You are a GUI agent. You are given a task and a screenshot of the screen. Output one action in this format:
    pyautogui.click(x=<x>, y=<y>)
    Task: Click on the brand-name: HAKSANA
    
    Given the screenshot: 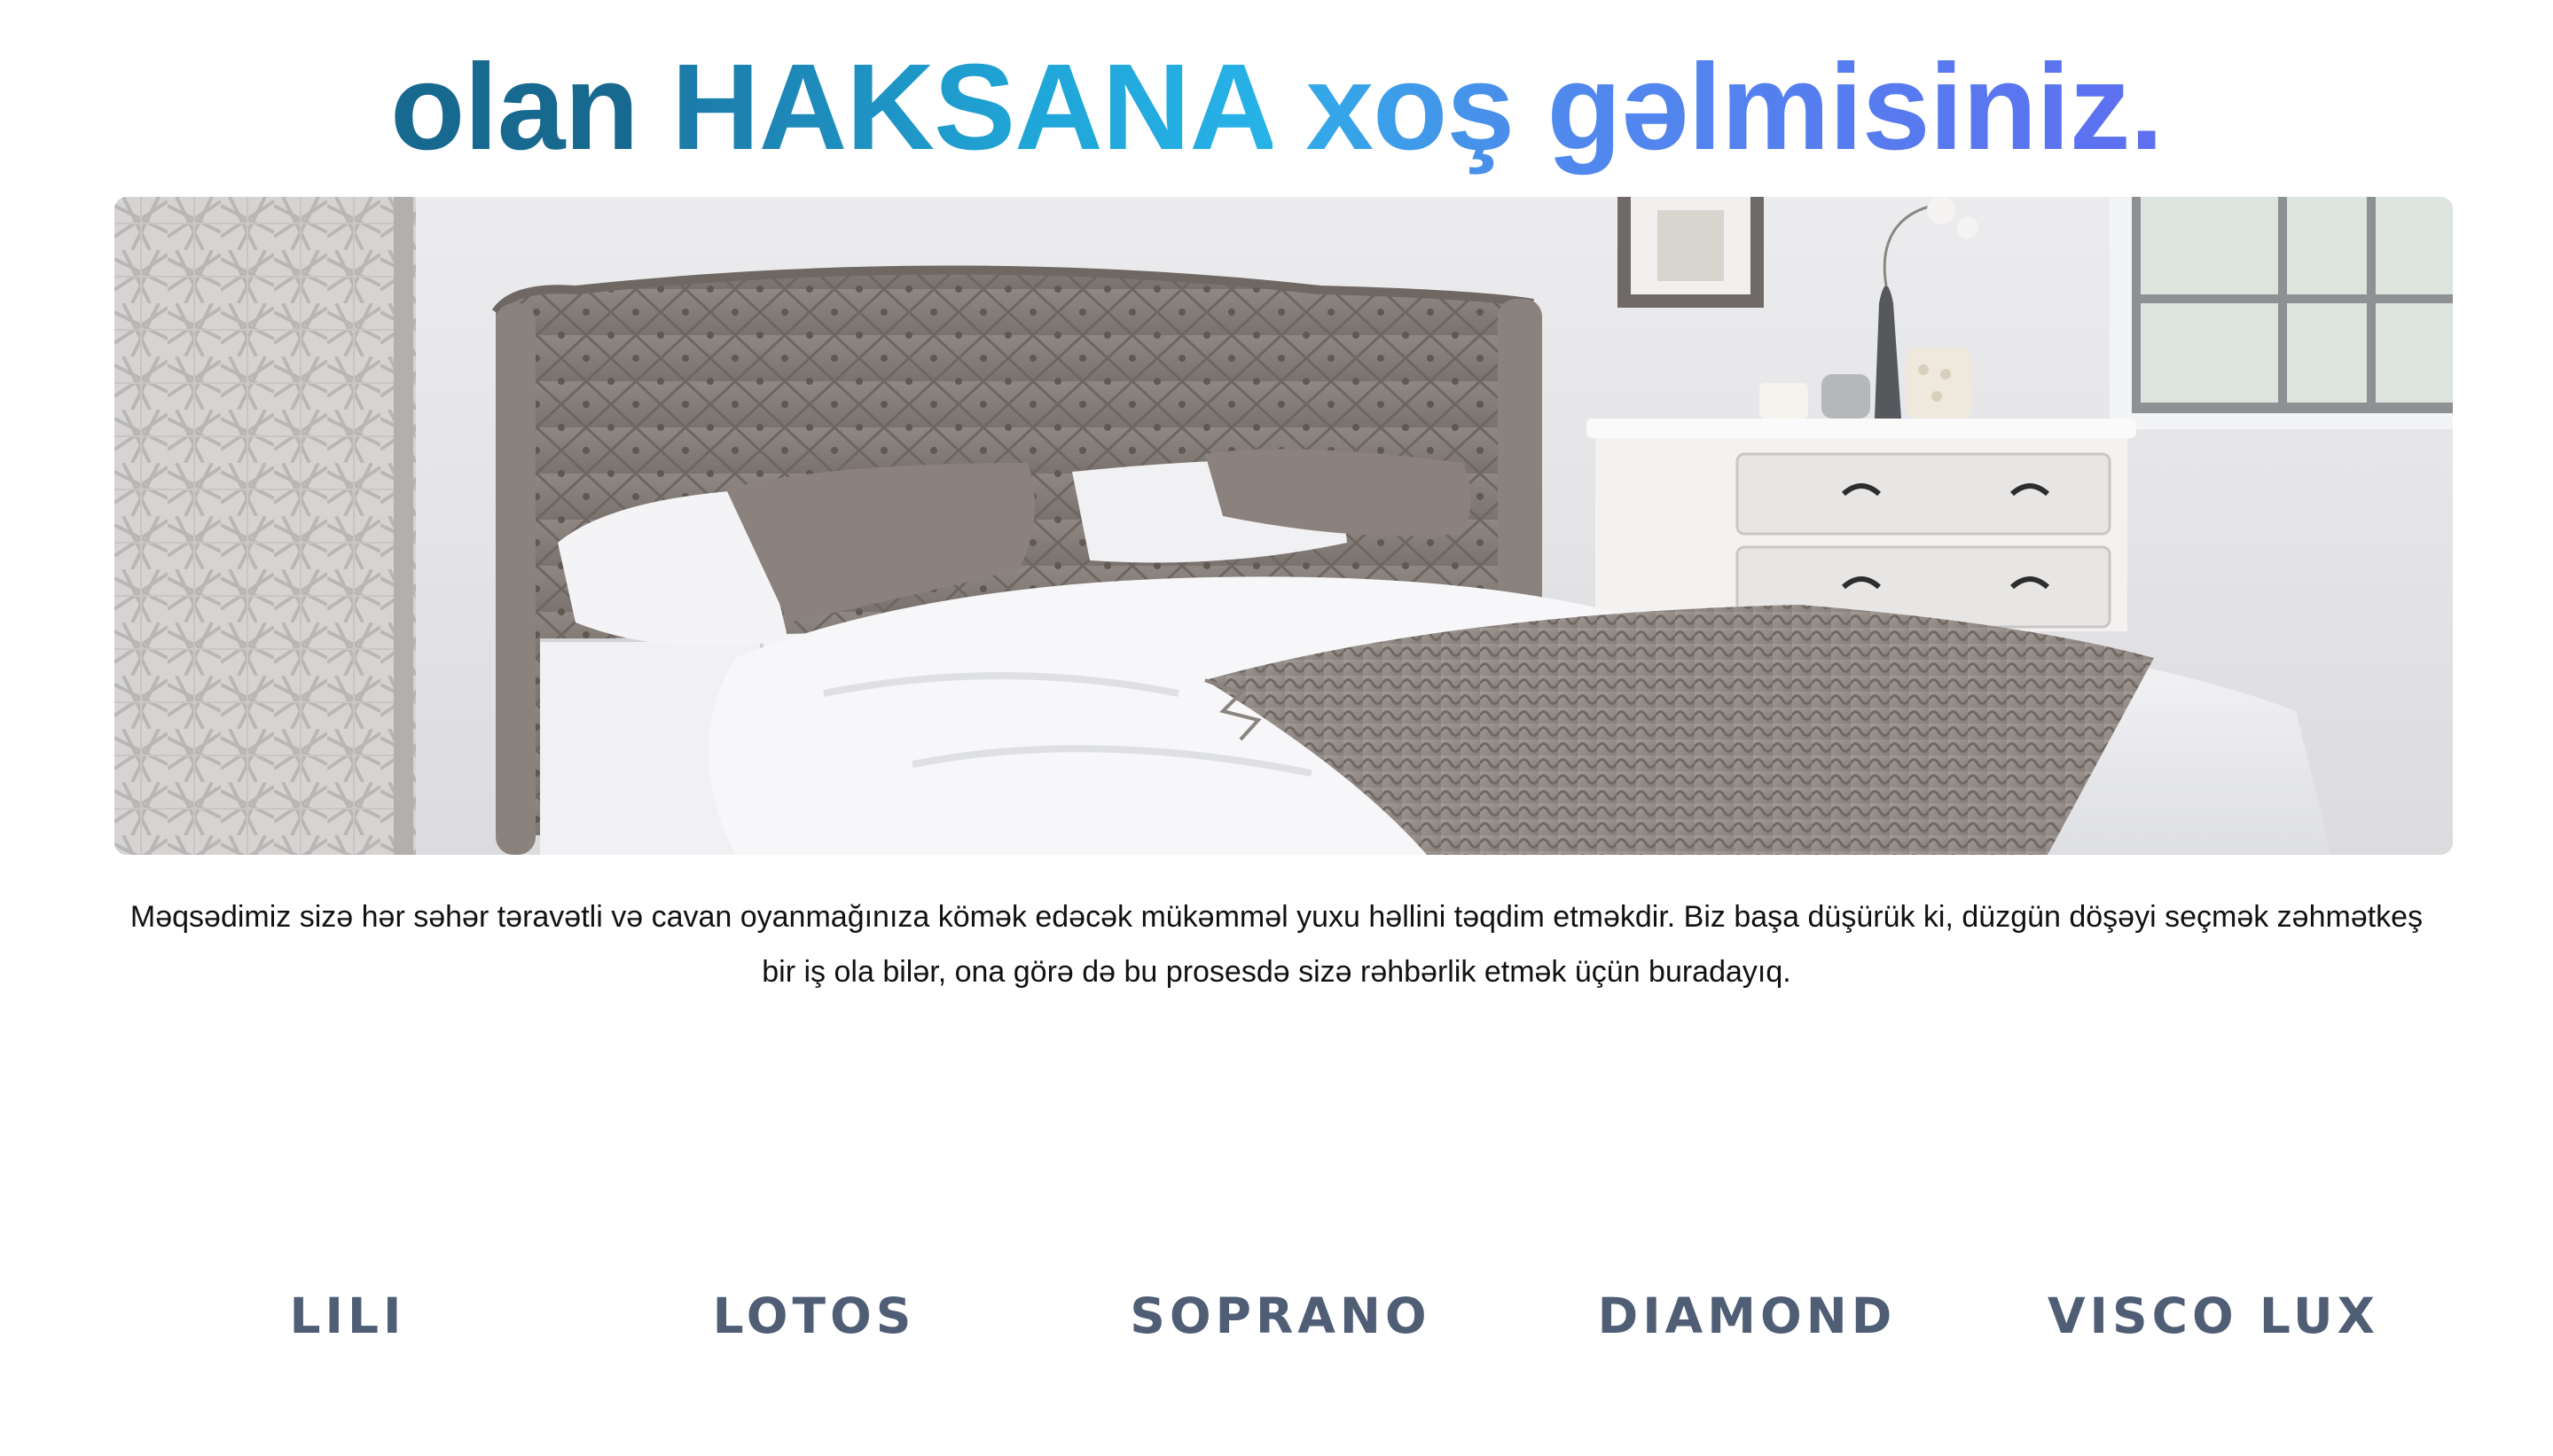 What is the action you would take?
    pyautogui.click(x=972, y=107)
    